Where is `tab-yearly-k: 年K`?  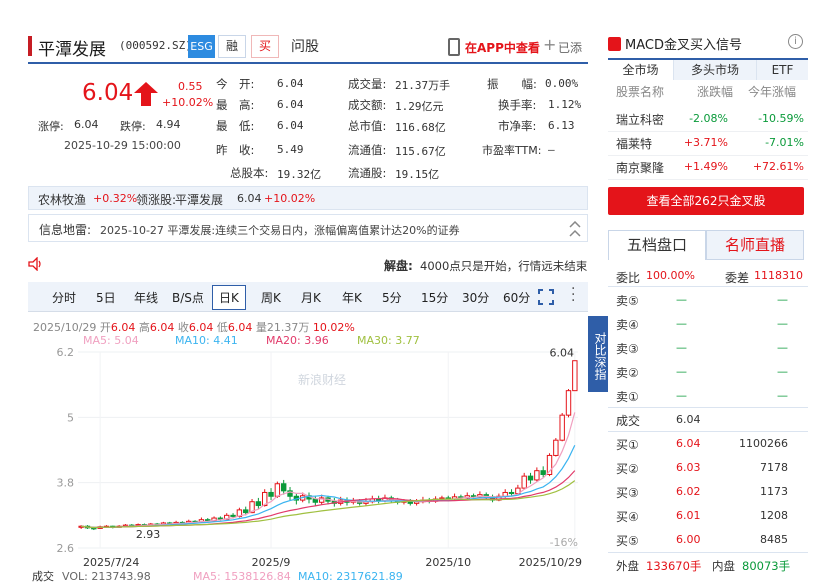 tab-yearly-k: 年K is located at coordinates (352, 297).